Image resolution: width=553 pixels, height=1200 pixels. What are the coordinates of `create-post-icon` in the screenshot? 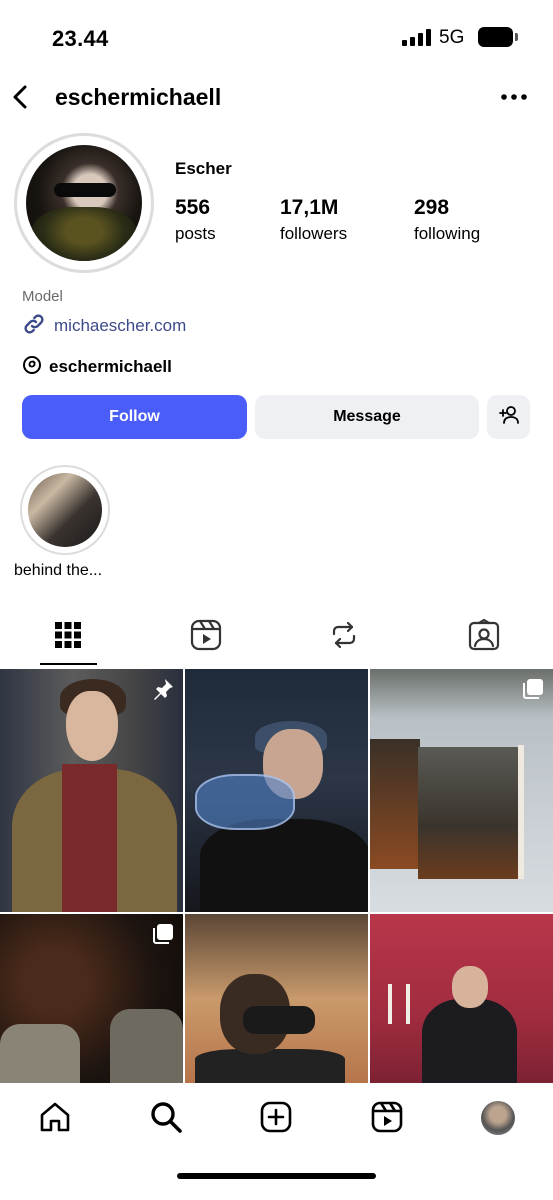 It's located at (276, 1117).